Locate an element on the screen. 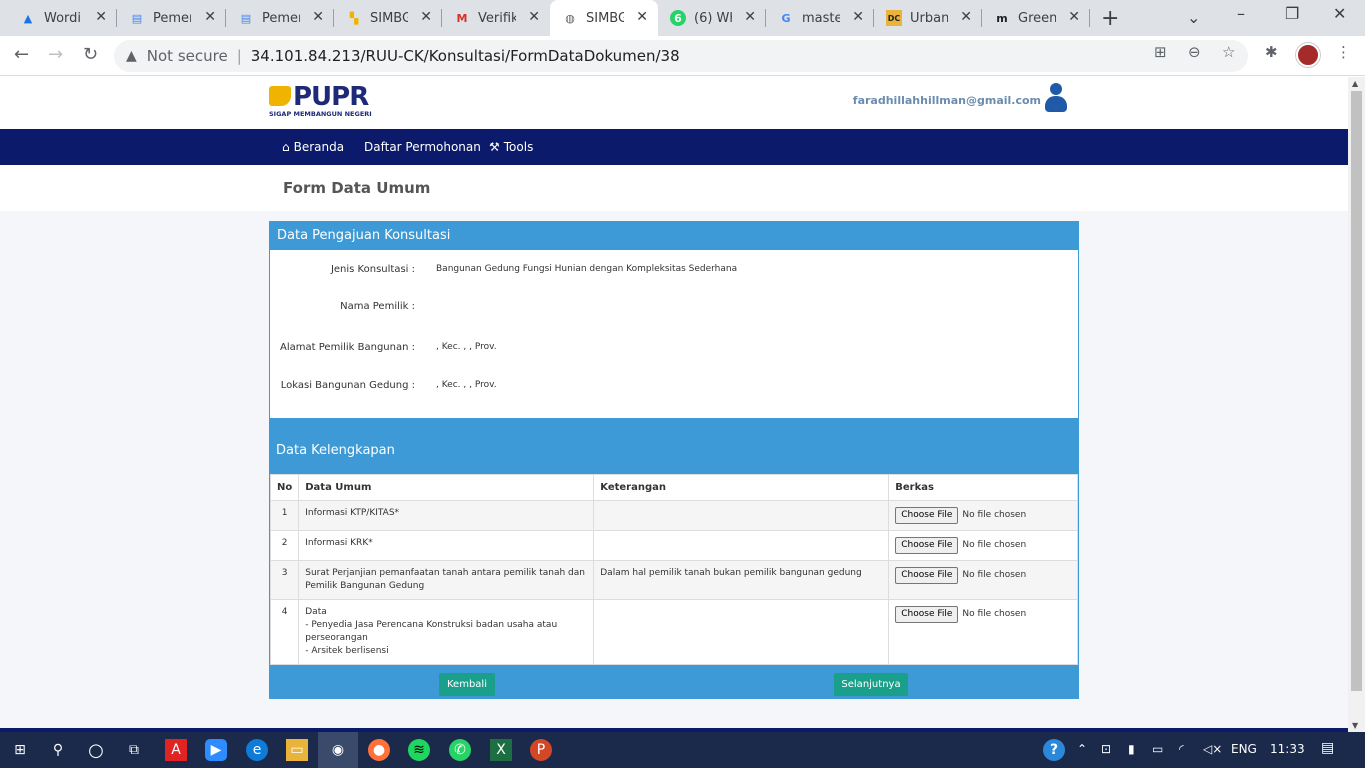 Image resolution: width=1365 pixels, height=768 pixels. wifi-icon: ◜ is located at coordinates (1181, 749).